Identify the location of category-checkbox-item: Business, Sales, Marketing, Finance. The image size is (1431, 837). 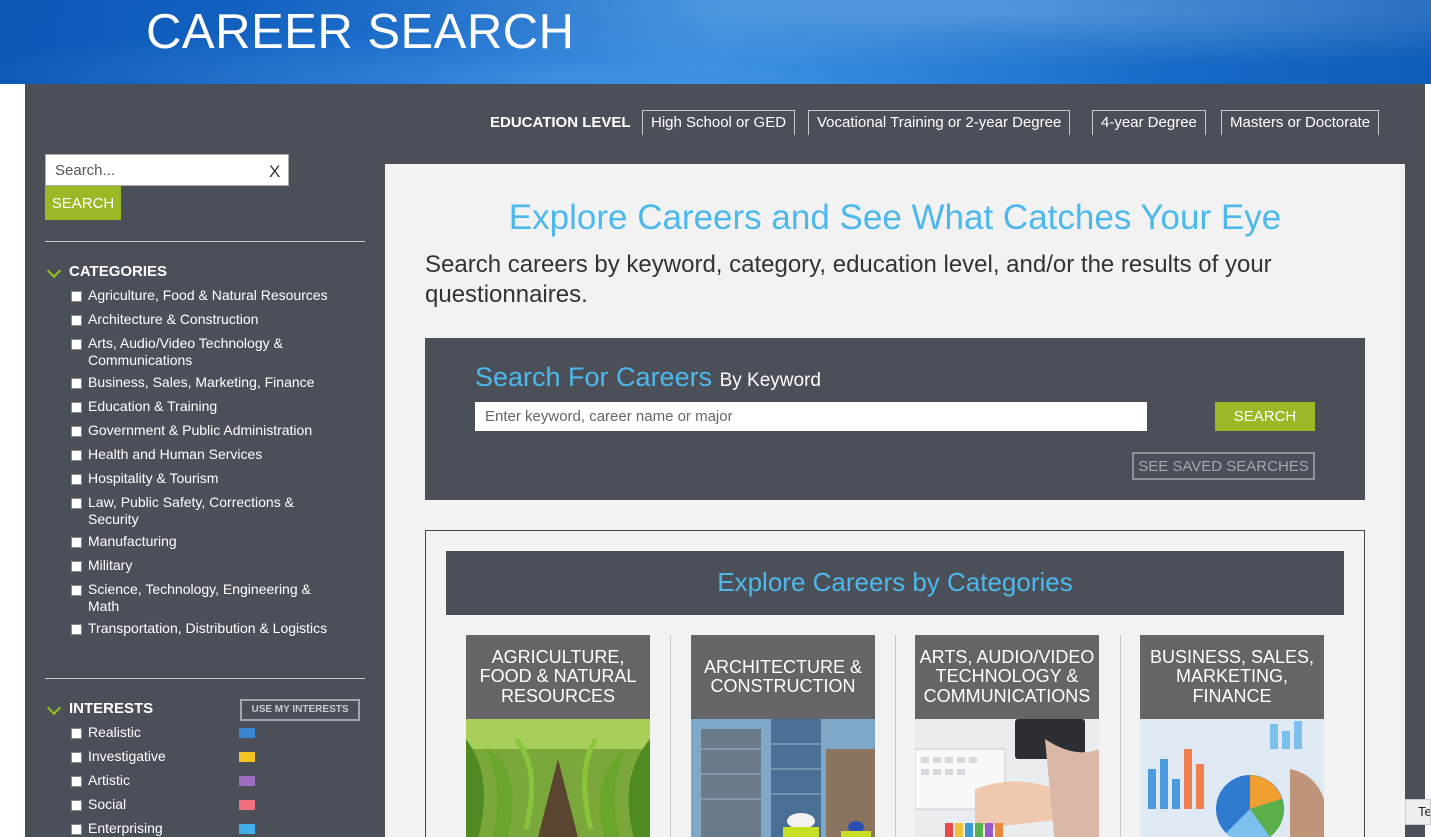
(201, 382).